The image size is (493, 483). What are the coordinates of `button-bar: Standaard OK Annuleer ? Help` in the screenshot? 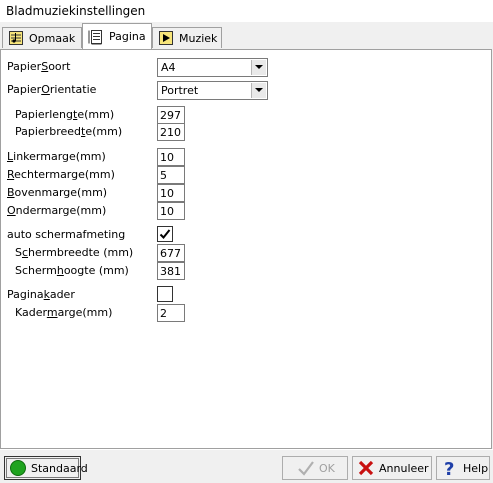 It's located at (246, 466).